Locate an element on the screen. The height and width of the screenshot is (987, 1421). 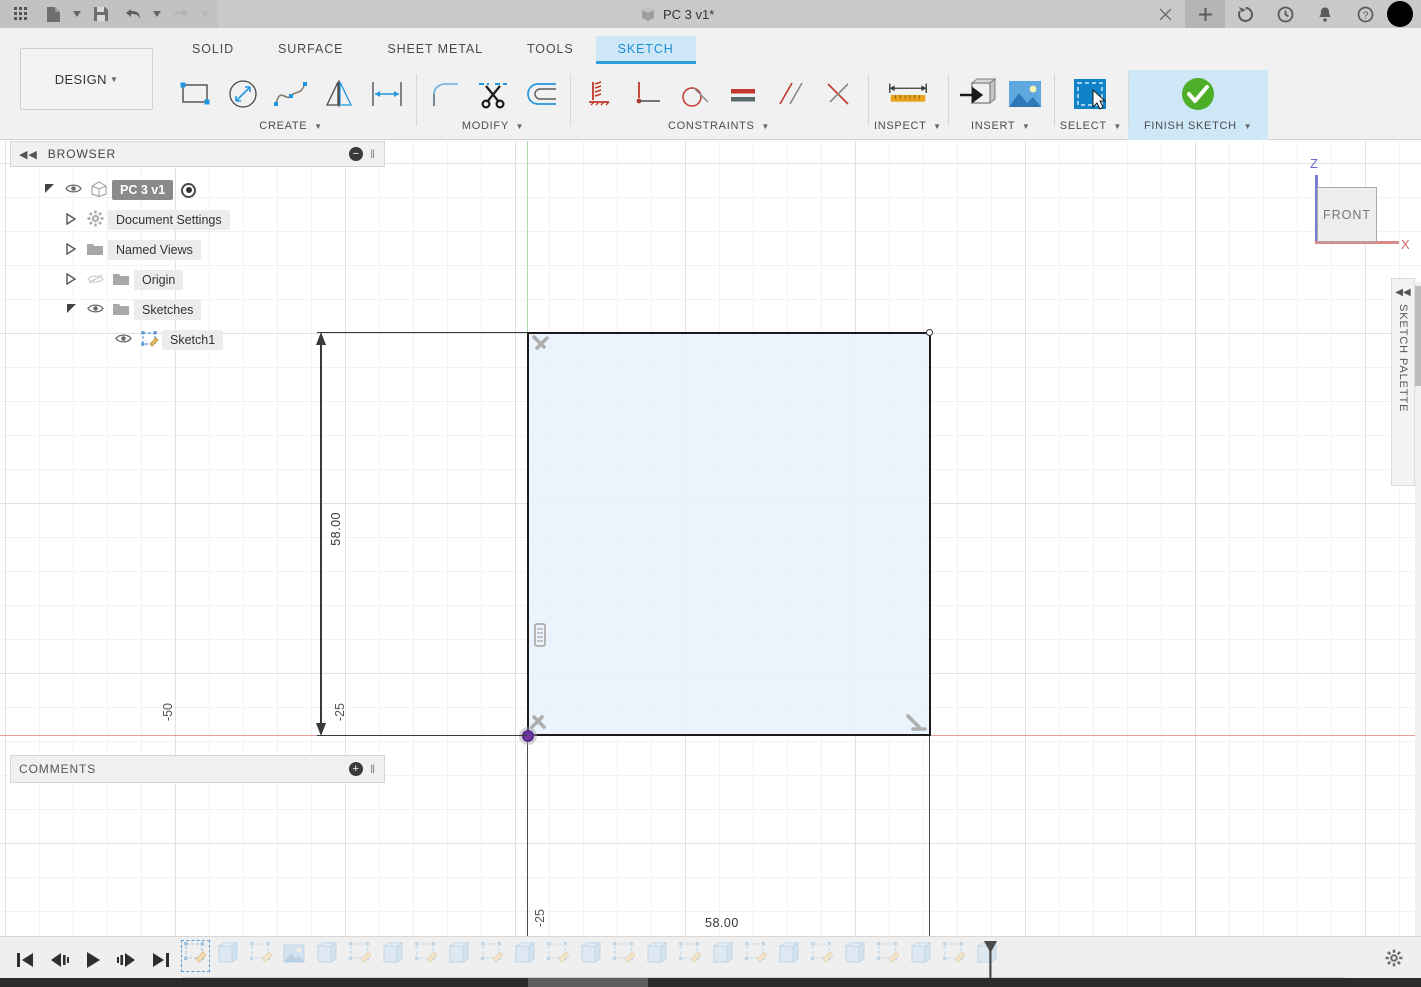
vertical-constraint-icon is located at coordinates (540, 637).